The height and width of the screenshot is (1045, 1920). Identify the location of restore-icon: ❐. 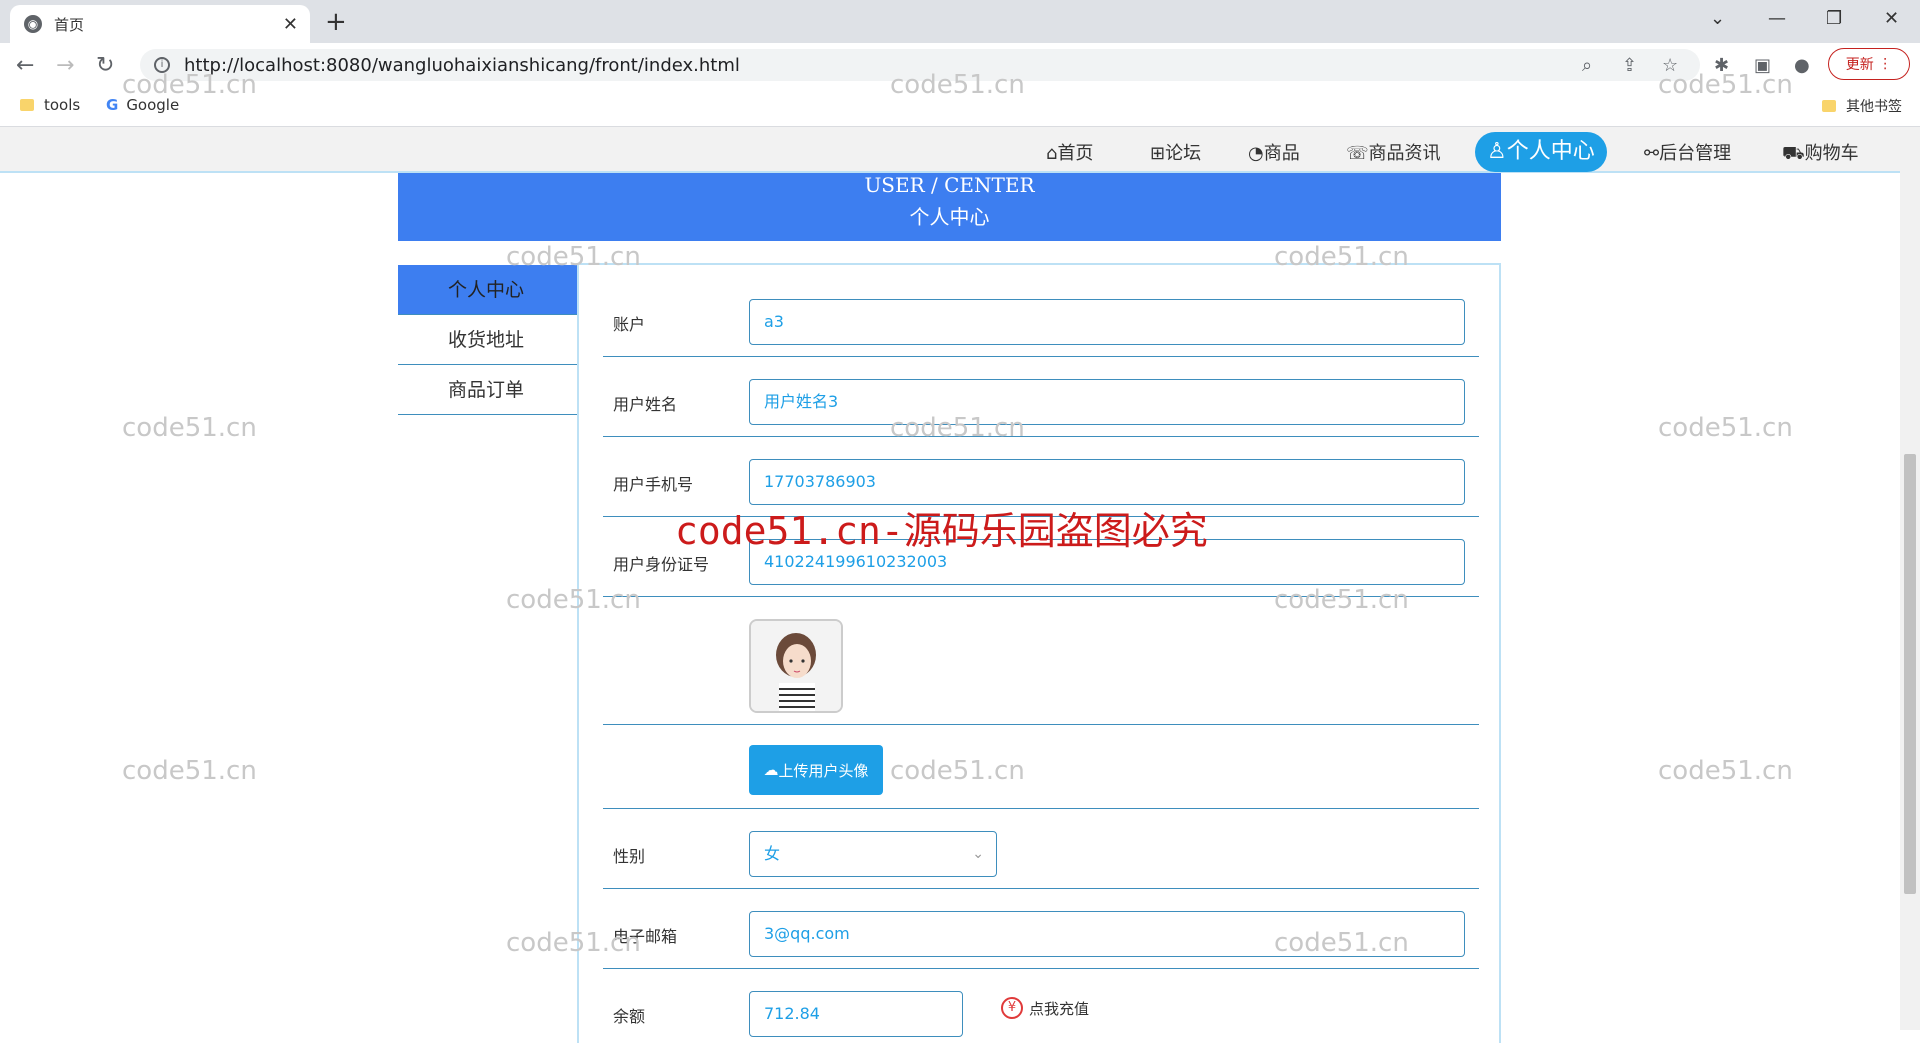
(1834, 18).